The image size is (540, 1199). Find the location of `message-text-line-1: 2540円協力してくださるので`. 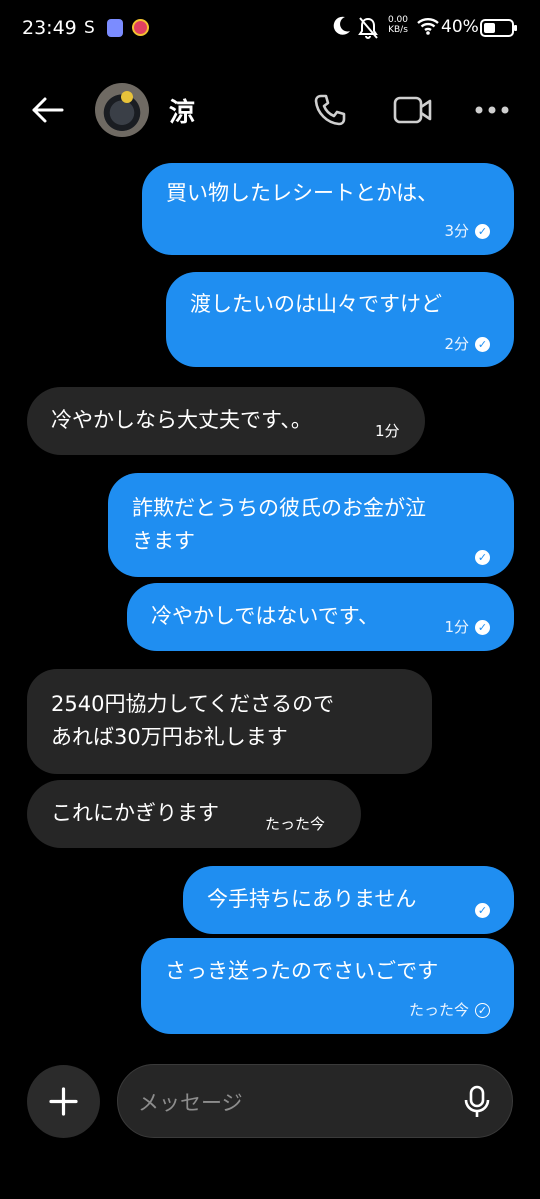

message-text-line-1: 2540円協力してくださるので is located at coordinates (193, 704).